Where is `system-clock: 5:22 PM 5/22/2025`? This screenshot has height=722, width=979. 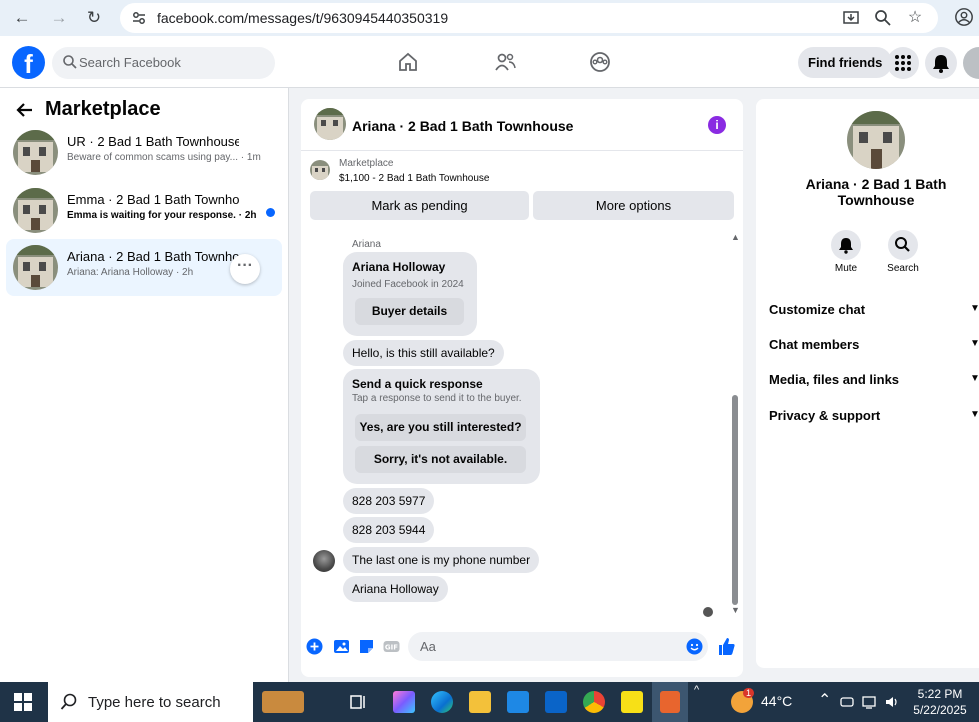 system-clock: 5:22 PM 5/22/2025 is located at coordinates (940, 702).